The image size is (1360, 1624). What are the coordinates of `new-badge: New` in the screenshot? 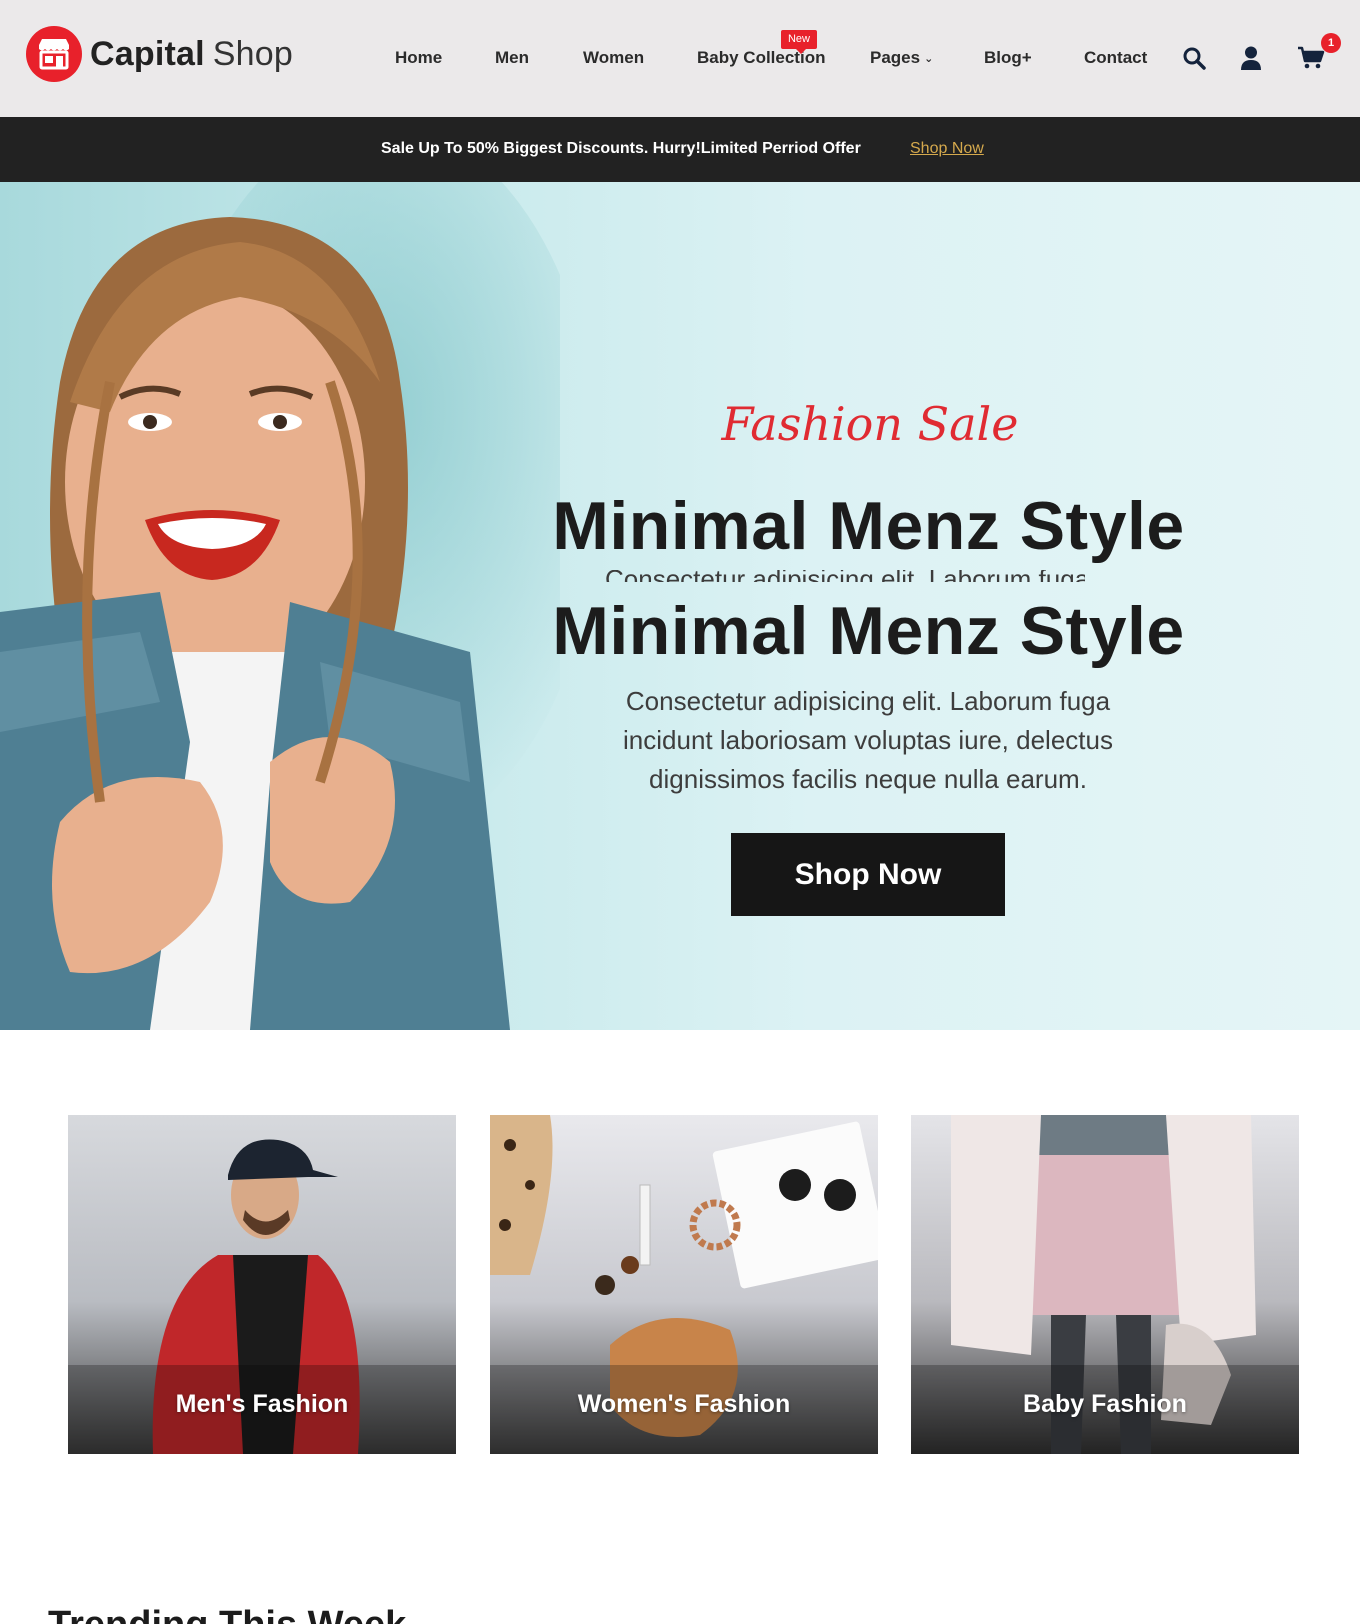 It's located at (799, 42).